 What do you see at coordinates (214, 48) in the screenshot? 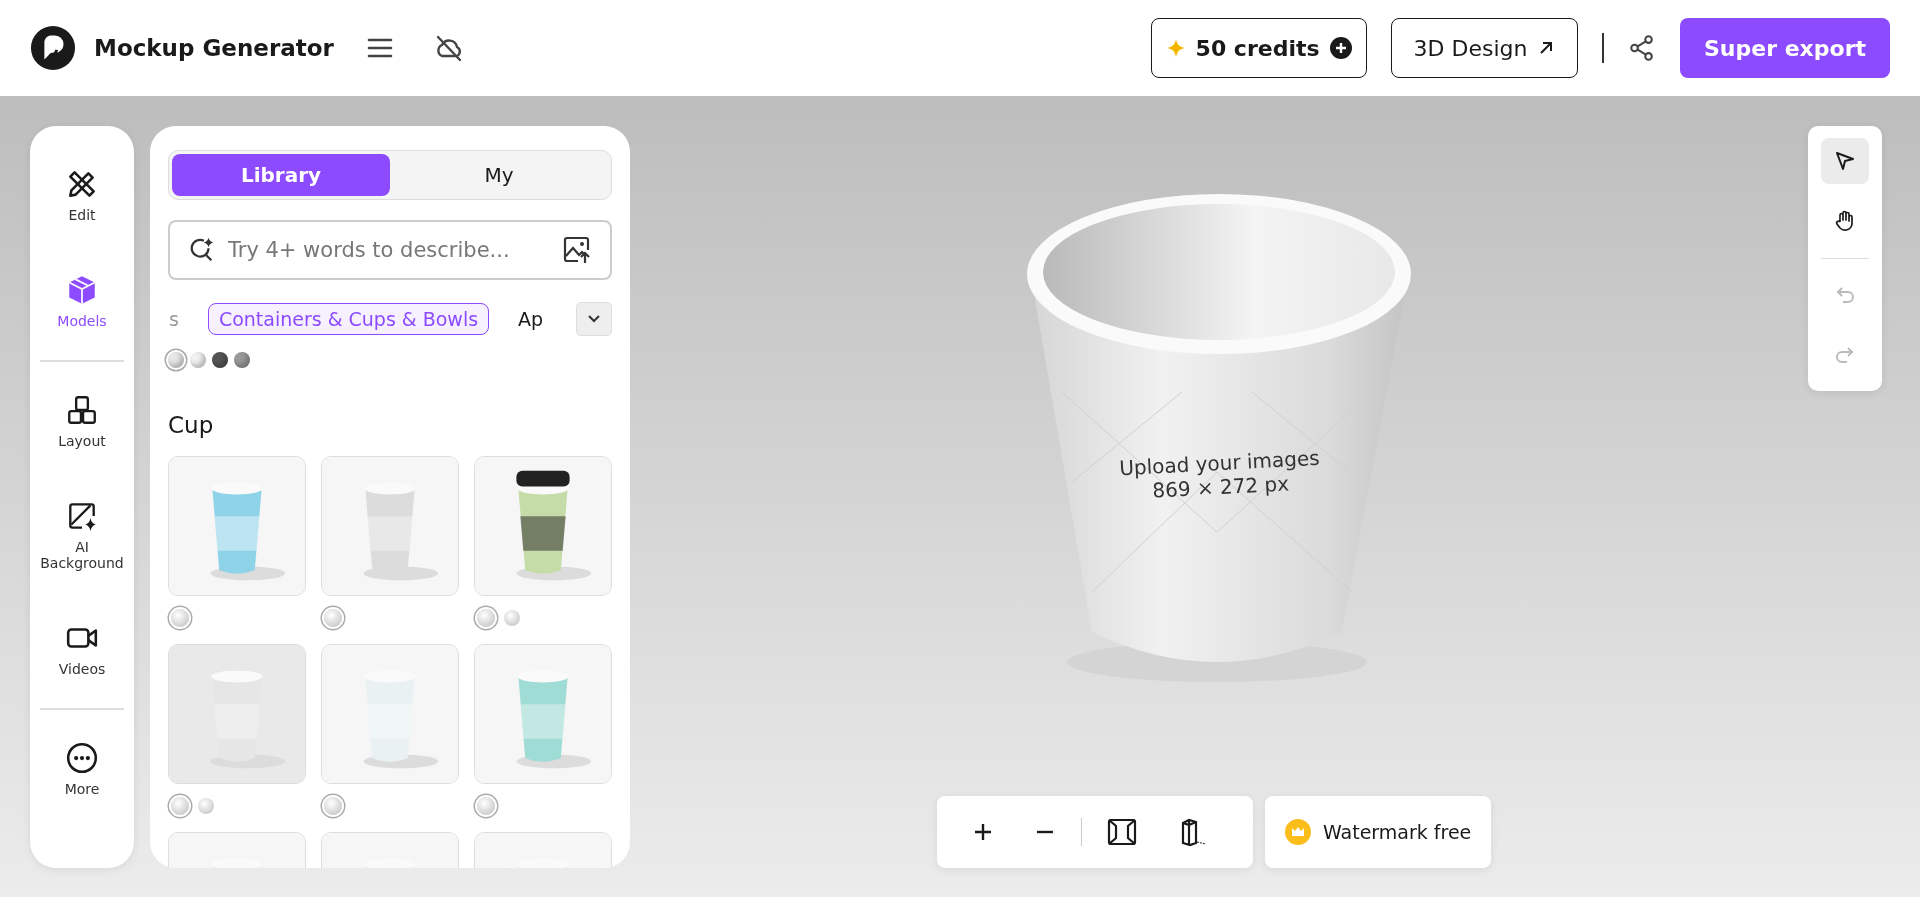
I see `app-title: Mockup Generator` at bounding box center [214, 48].